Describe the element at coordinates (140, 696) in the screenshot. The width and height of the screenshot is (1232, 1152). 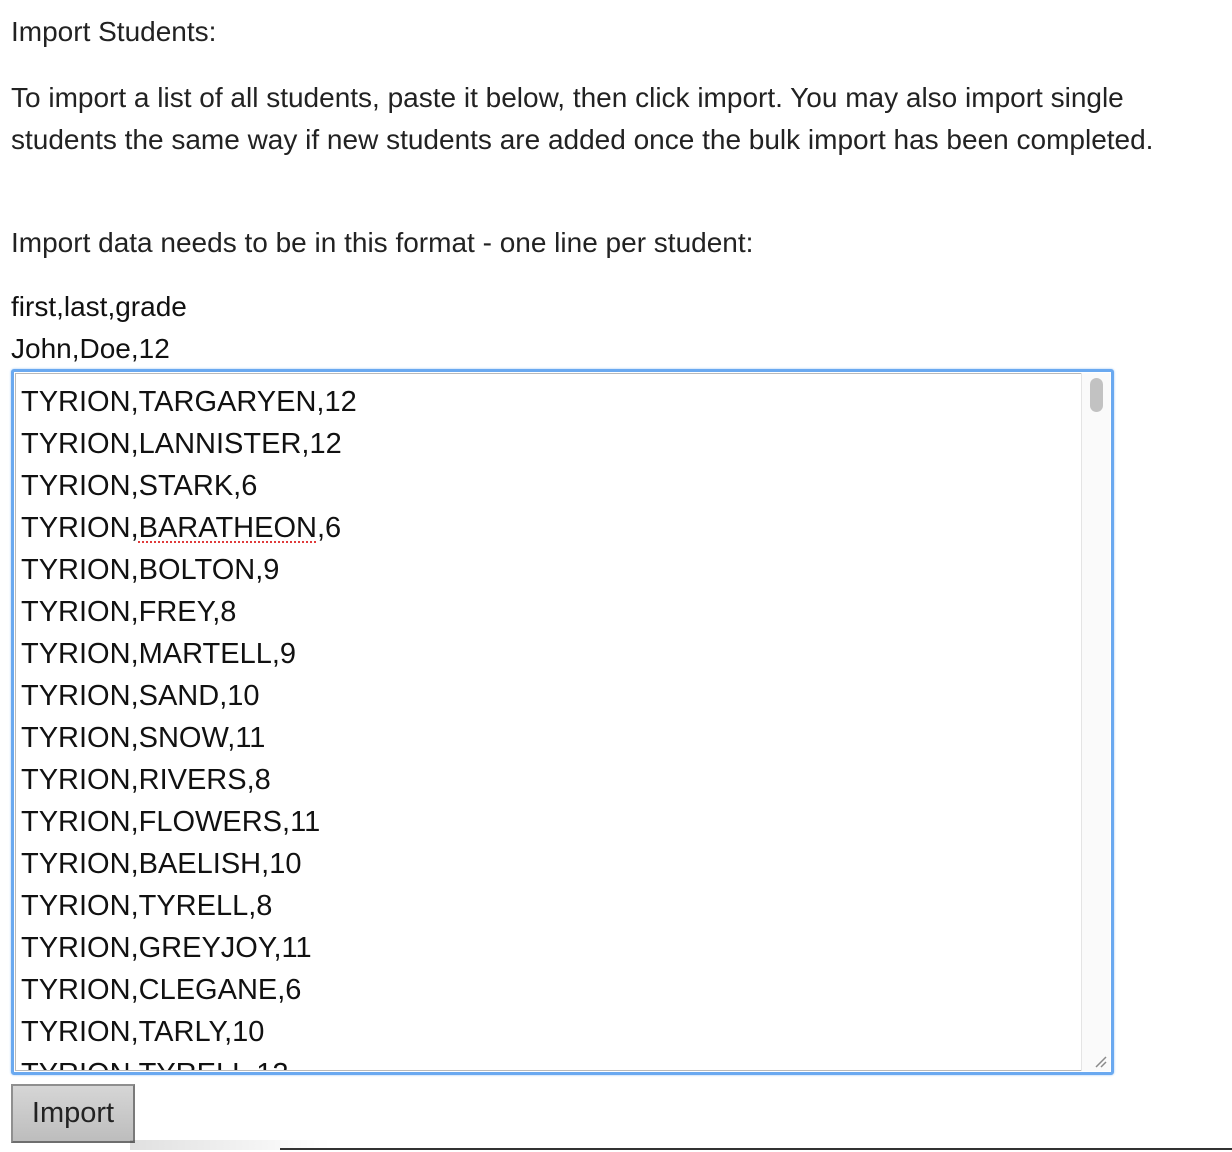
I see `student-line: TYRION,SAND,10` at that location.